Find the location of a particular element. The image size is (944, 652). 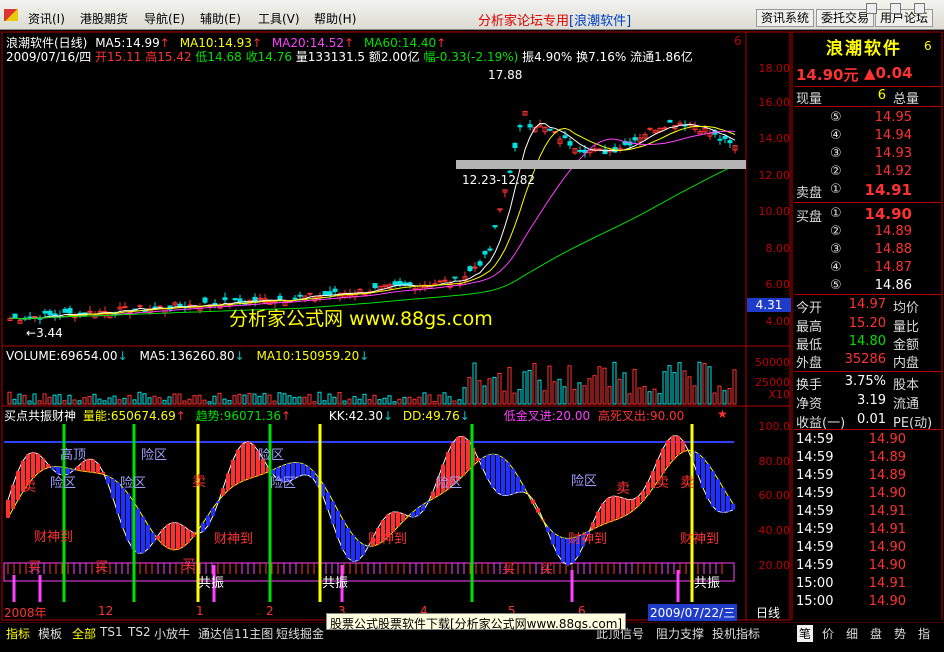

price-tick: 6.00 is located at coordinates (778, 284).